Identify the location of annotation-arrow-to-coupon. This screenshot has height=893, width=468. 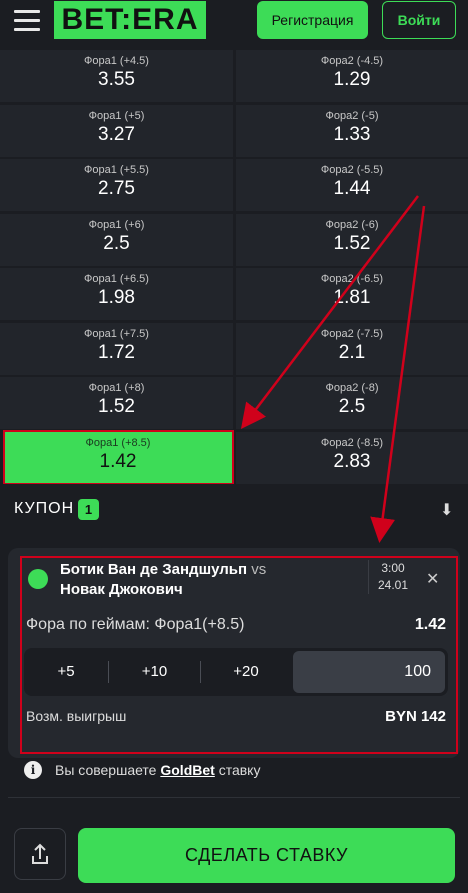
(398, 374).